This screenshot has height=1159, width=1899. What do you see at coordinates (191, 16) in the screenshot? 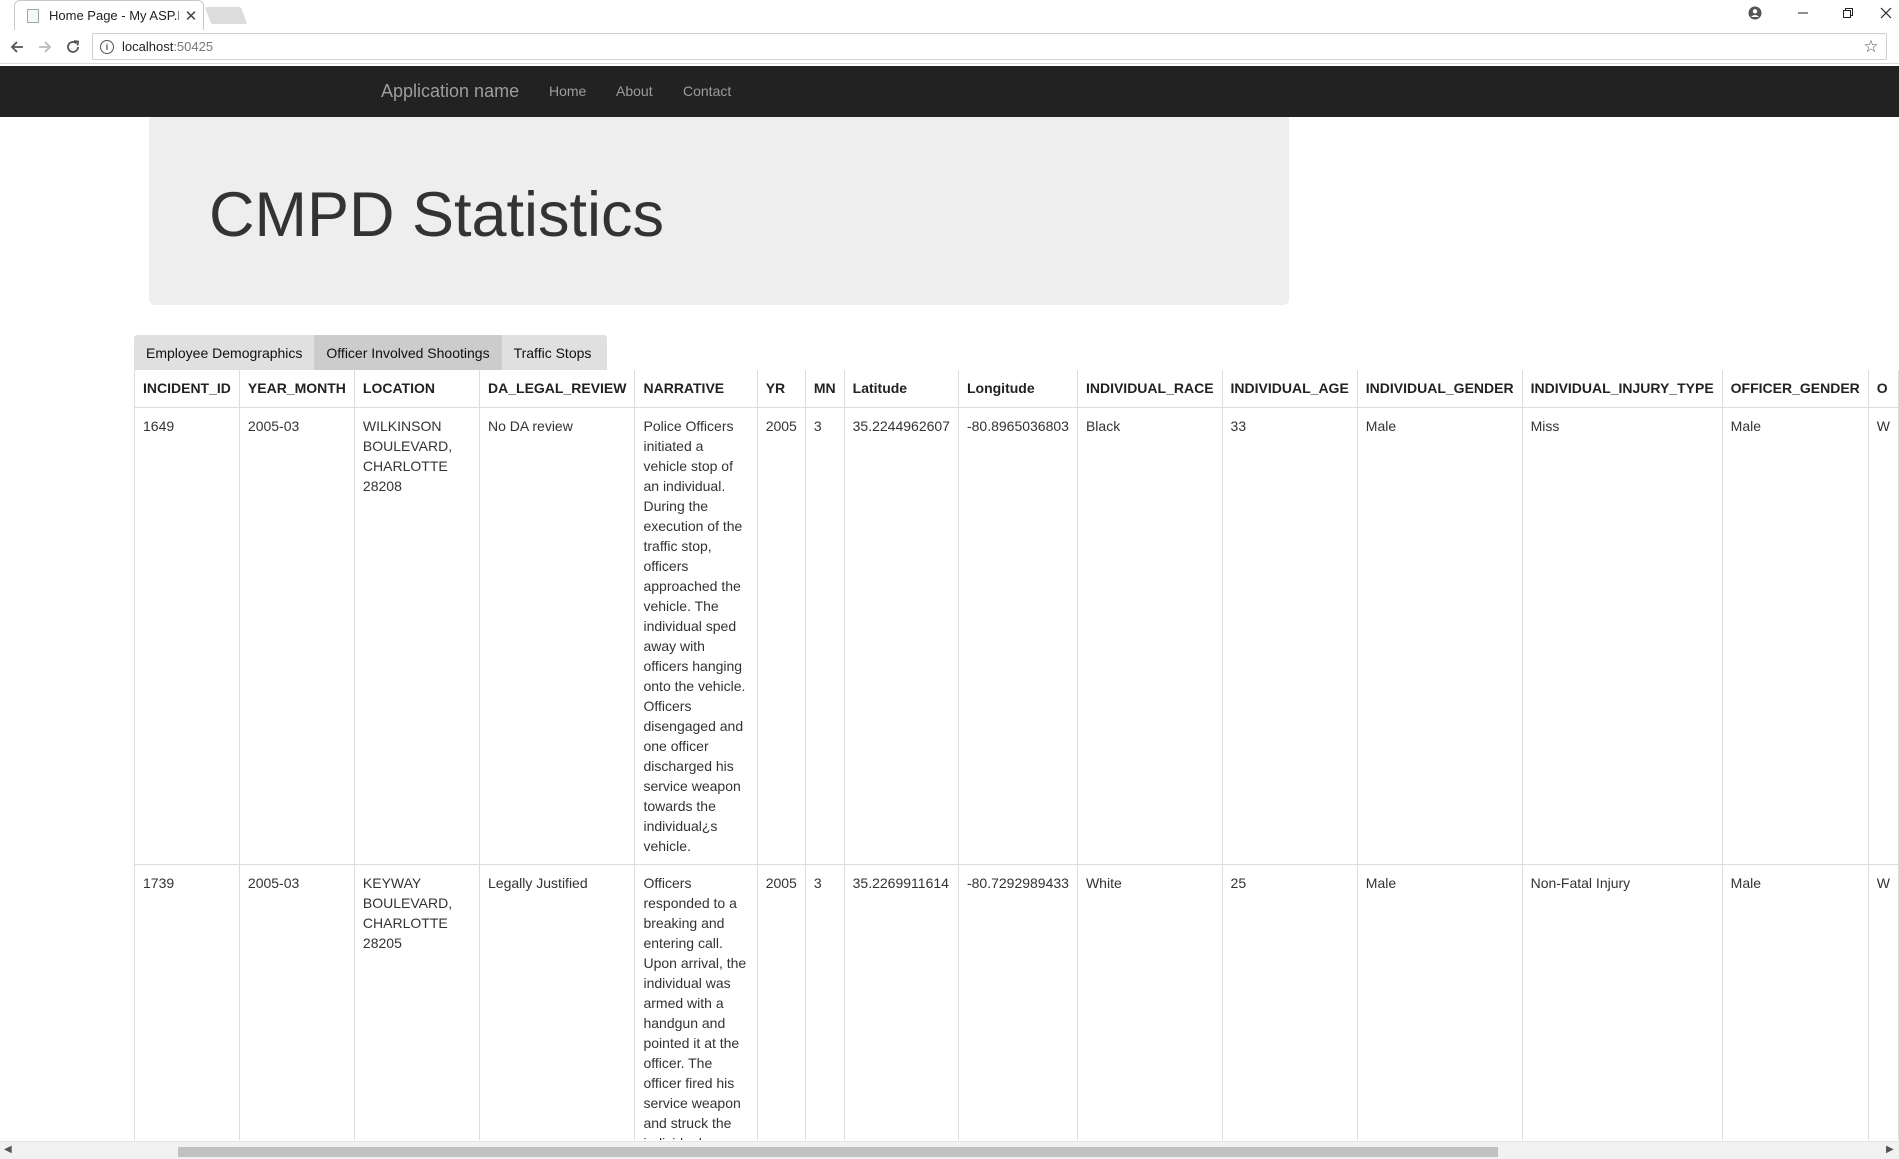
I see `tab-close-icon: ✕` at bounding box center [191, 16].